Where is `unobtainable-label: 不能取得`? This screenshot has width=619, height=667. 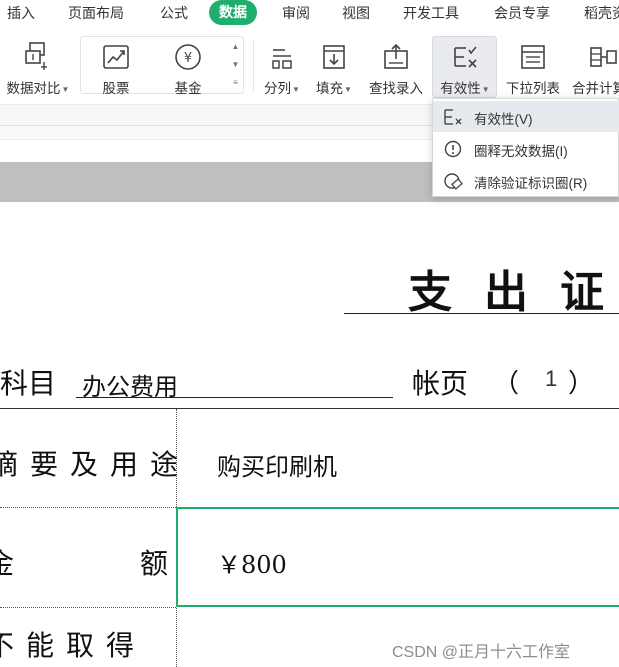
unobtainable-label: 不能取得 is located at coordinates (73, 645).